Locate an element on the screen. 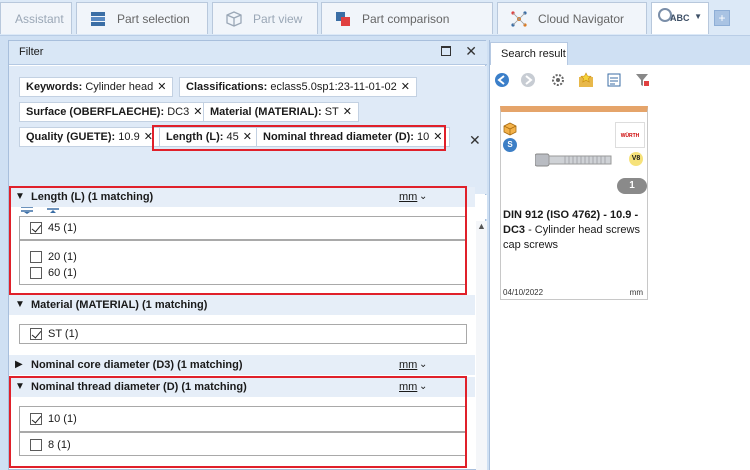 The height and width of the screenshot is (470, 750). tab-assistant: Assistant is located at coordinates (36, 18).